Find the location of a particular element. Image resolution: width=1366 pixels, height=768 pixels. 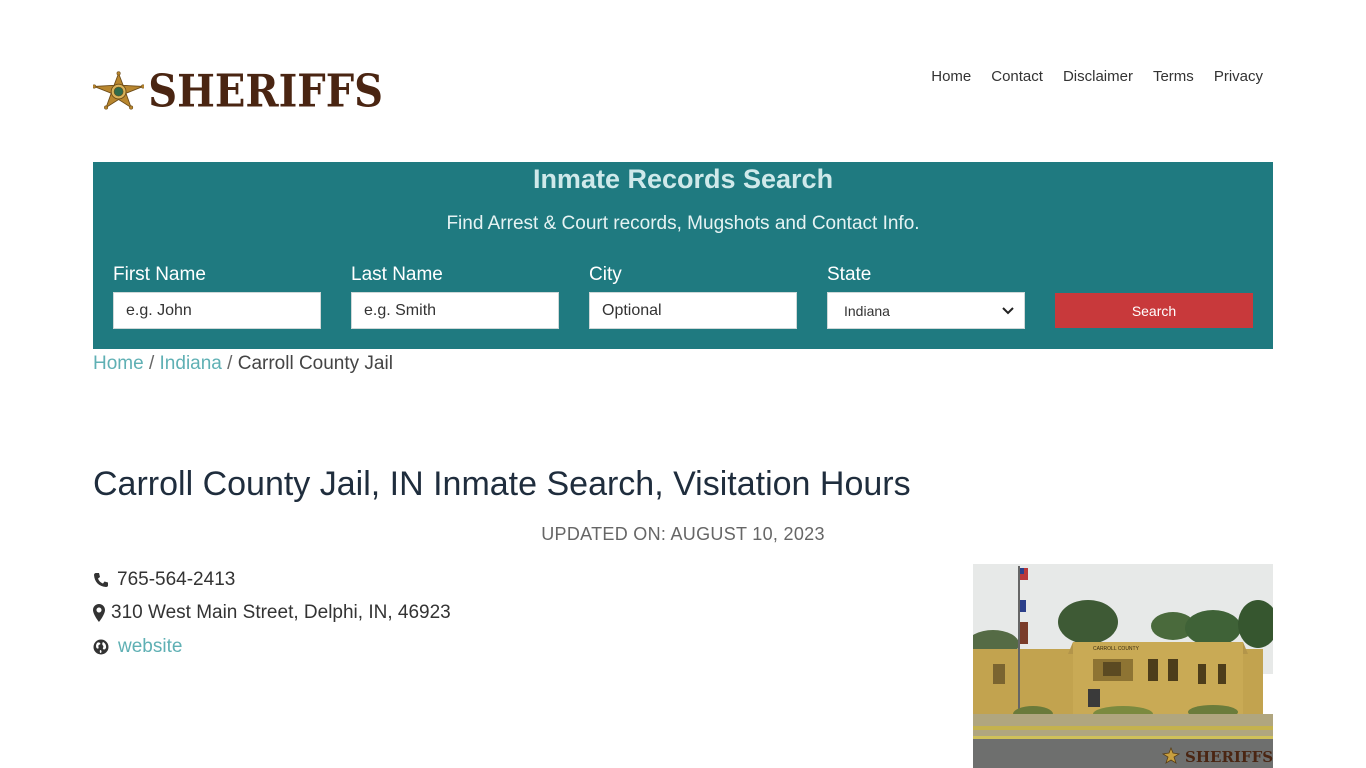

address-row: 310 West Main Street, Delphi, IN, 46923 is located at coordinates (272, 613).